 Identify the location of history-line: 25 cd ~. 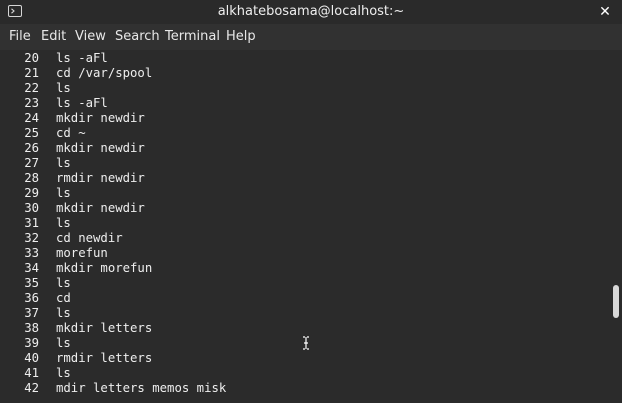
(43, 133).